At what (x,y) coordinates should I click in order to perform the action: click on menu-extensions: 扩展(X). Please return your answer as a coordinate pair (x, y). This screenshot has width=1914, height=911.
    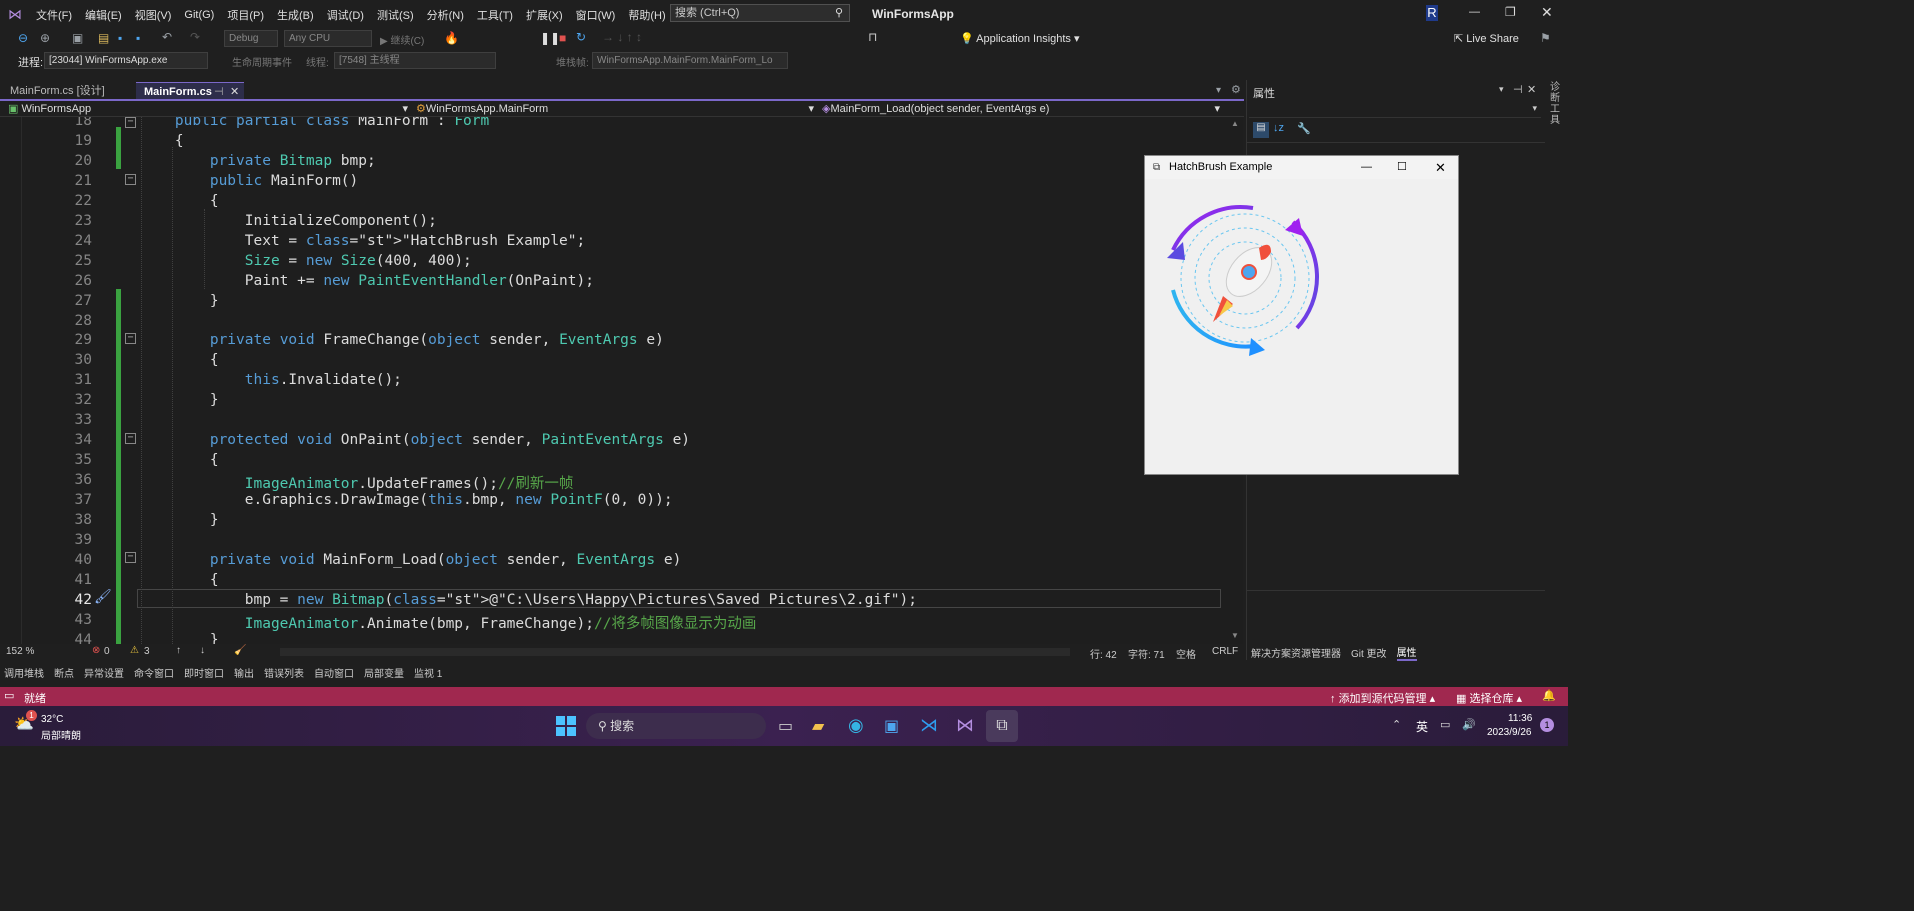
    Looking at the image, I should click on (544, 15).